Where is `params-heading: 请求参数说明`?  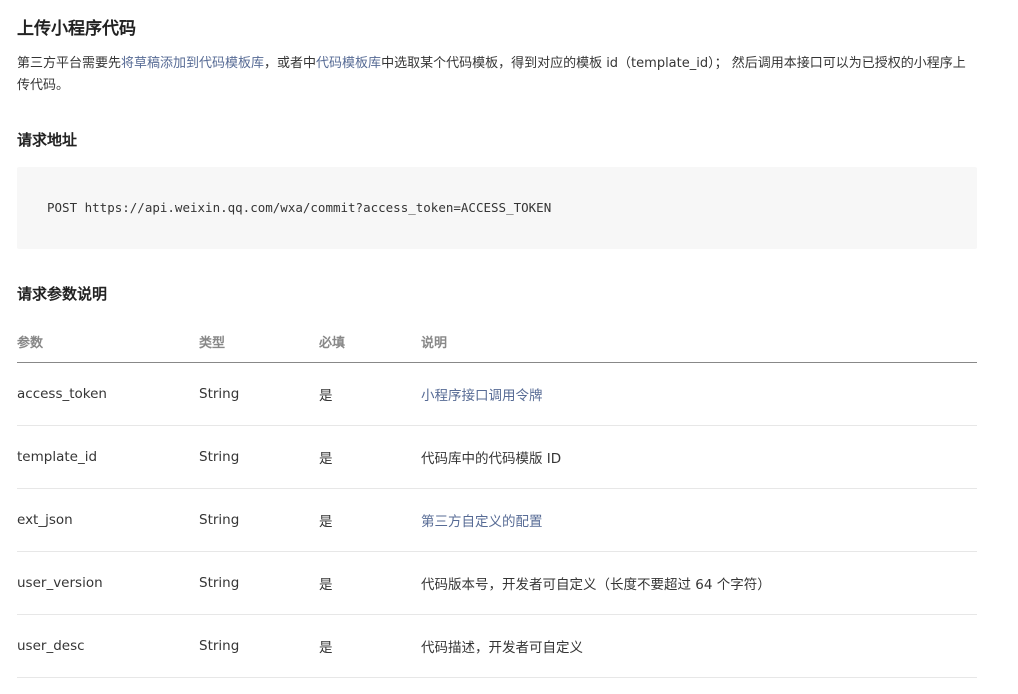 params-heading: 请求参数说明 is located at coordinates (62, 294).